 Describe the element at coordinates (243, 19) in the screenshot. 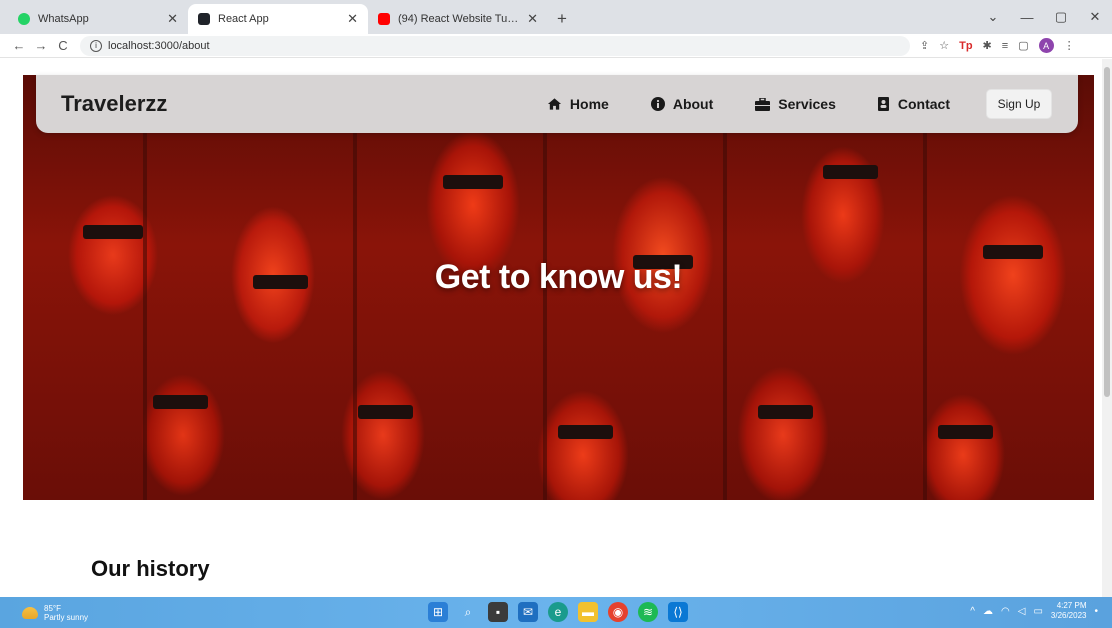

I see `tab-title: React App` at that location.